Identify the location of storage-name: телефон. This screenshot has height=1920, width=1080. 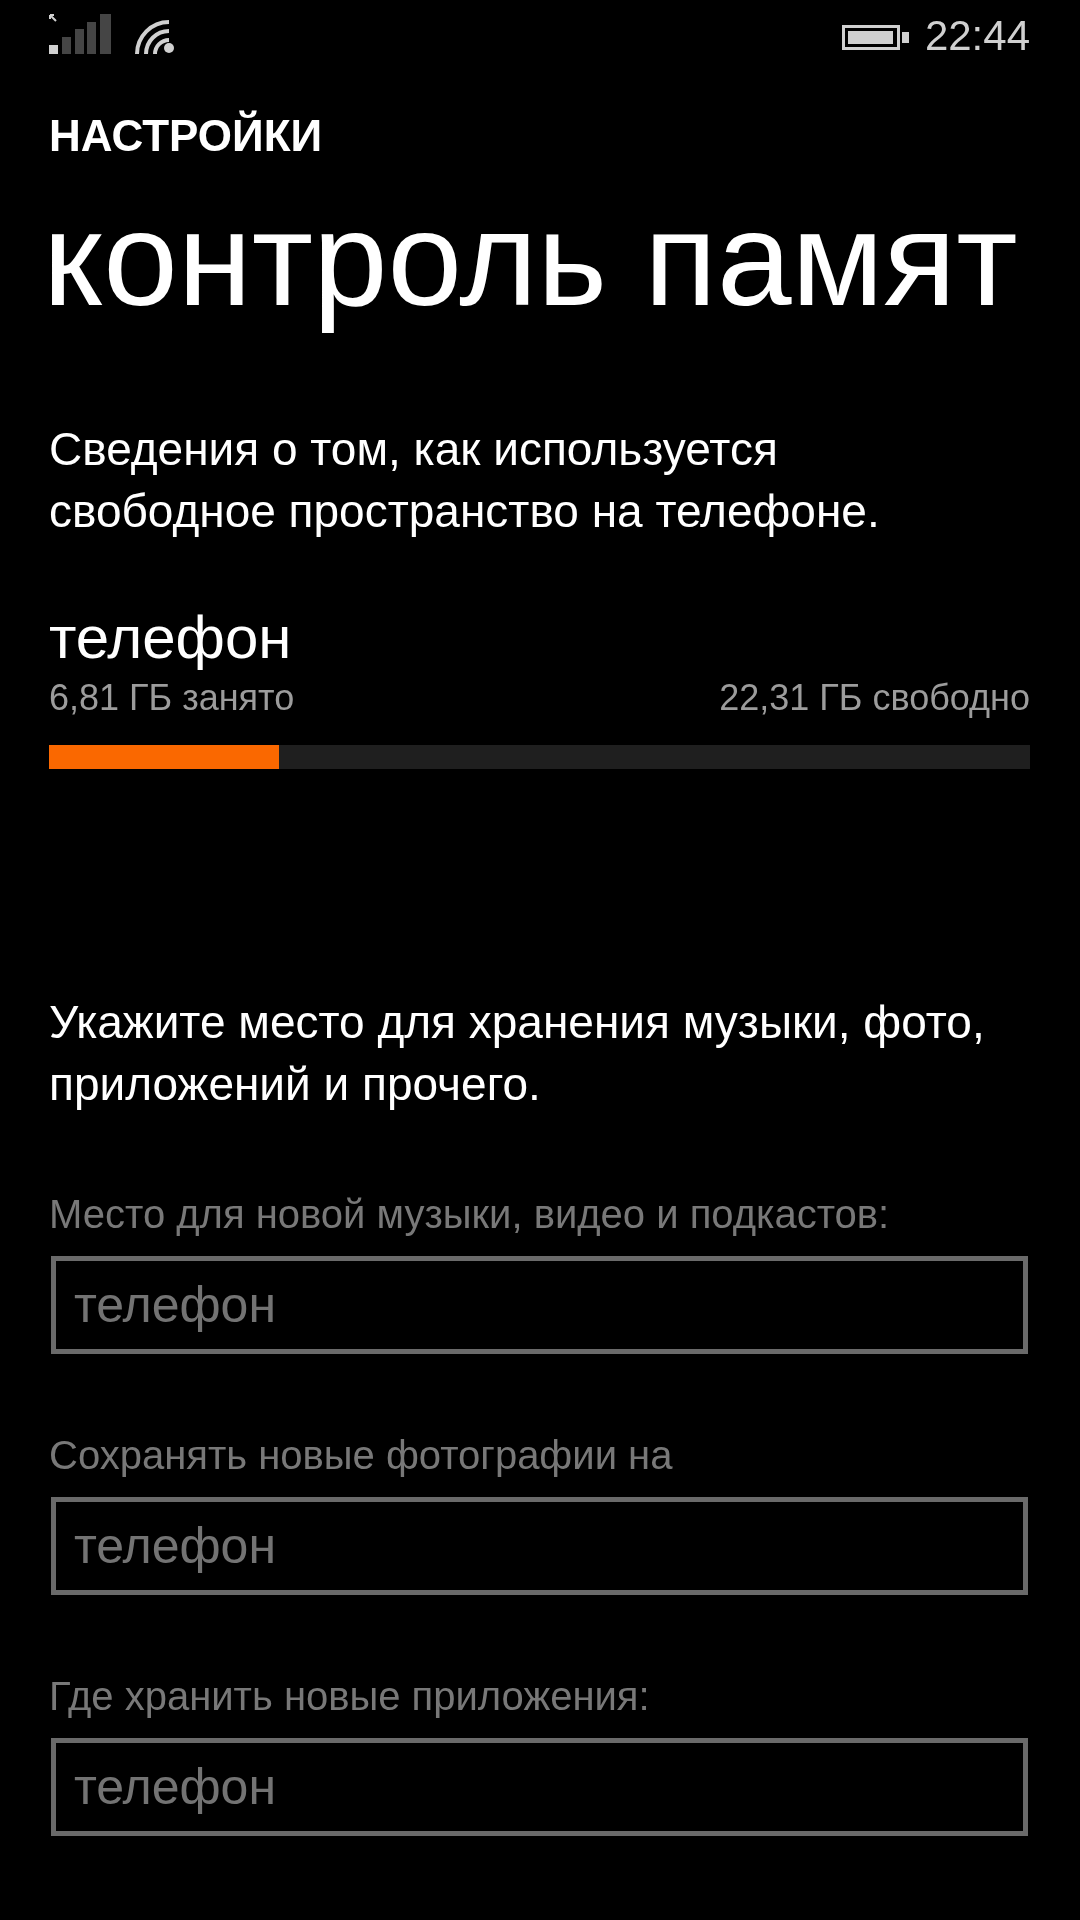
(171, 638).